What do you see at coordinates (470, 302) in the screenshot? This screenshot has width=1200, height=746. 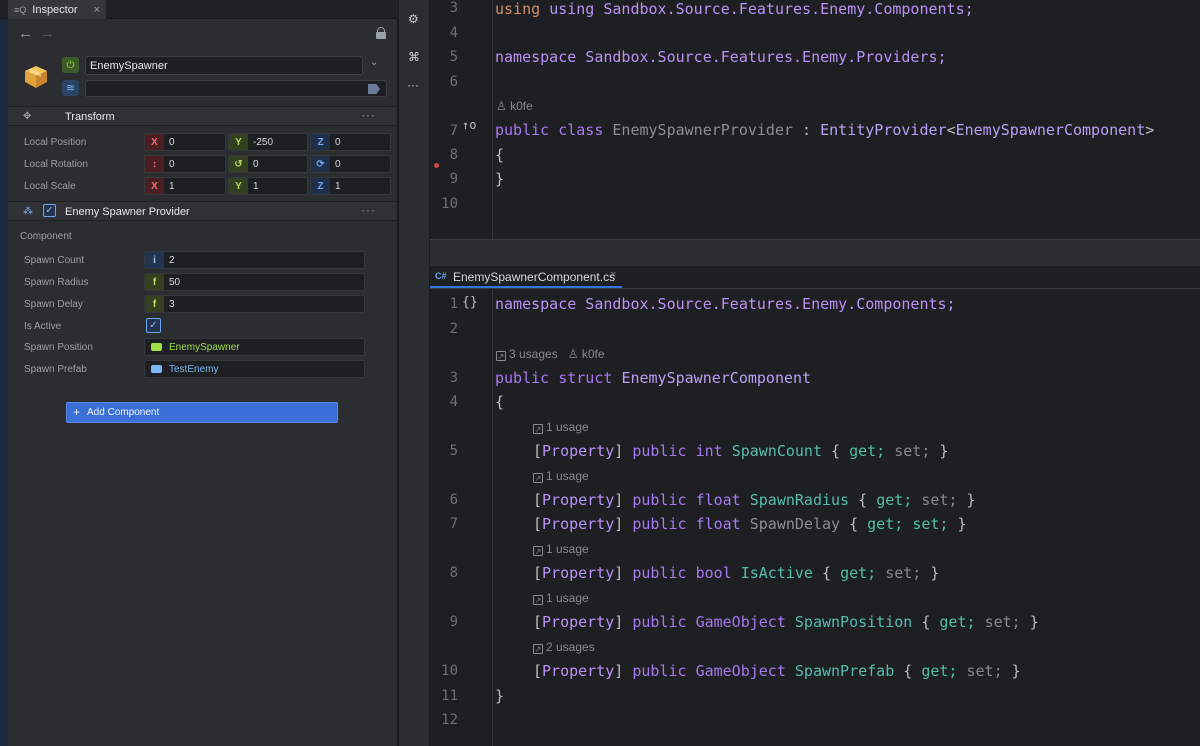 I see `namespace-icon: {}` at bounding box center [470, 302].